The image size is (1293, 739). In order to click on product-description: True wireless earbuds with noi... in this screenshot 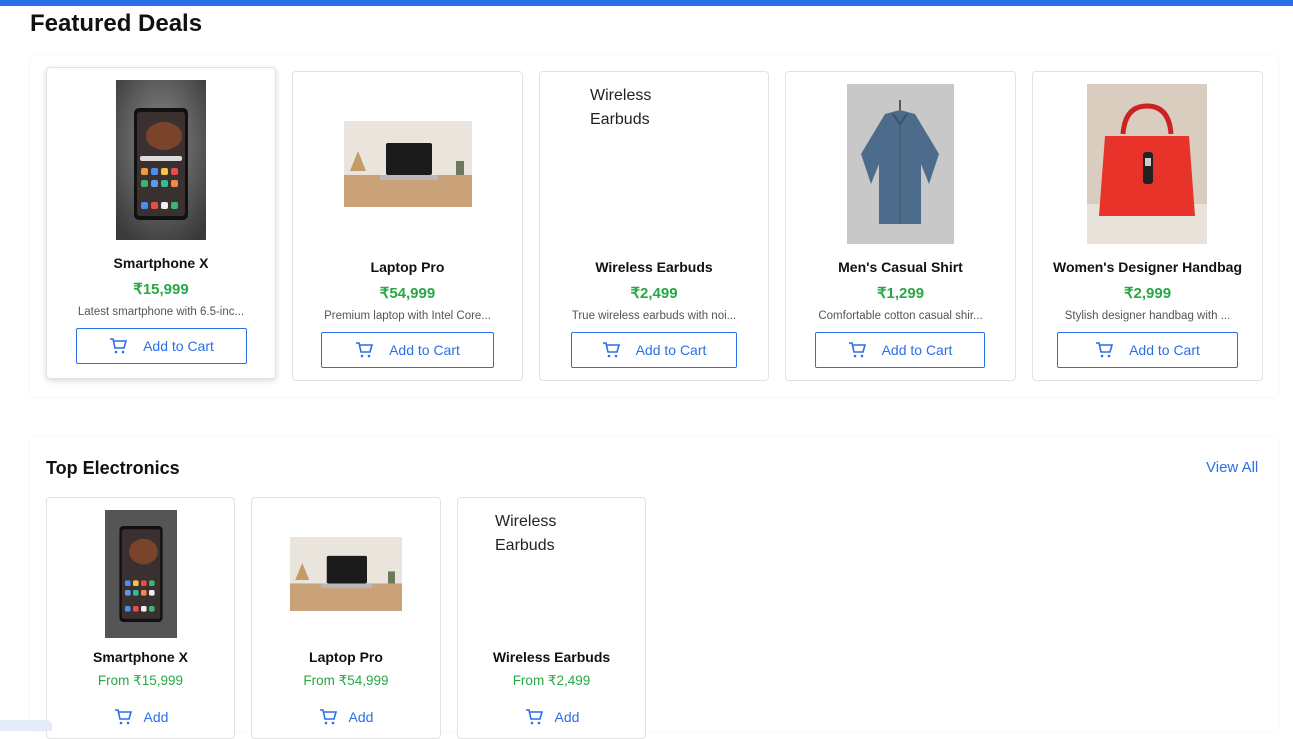, I will do `click(654, 316)`.